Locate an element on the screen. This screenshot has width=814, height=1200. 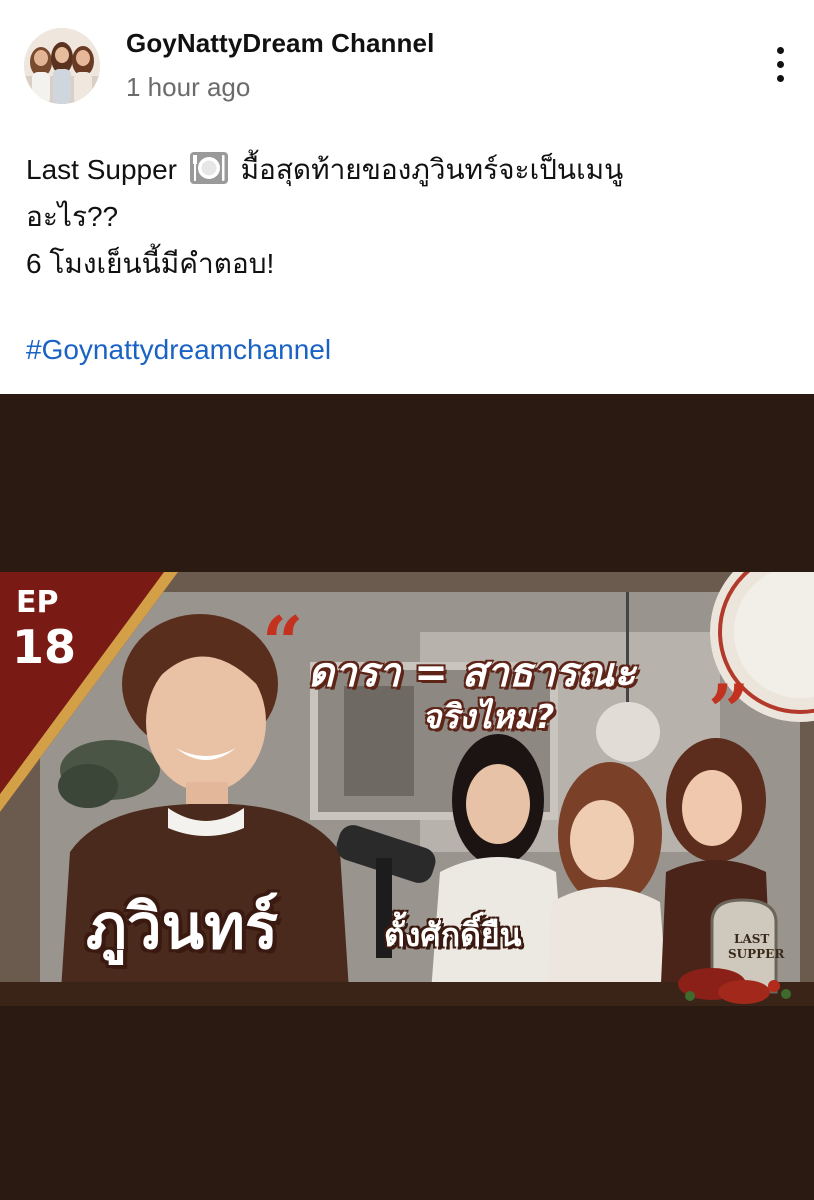
guest-name: ภูวินทร์ is located at coordinates (182, 926).